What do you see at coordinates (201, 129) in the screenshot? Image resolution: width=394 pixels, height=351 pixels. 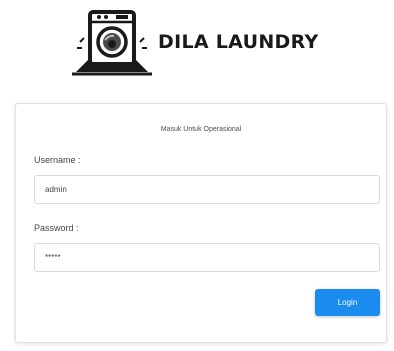 I see `login-title: Masuk Untuk Operasional` at bounding box center [201, 129].